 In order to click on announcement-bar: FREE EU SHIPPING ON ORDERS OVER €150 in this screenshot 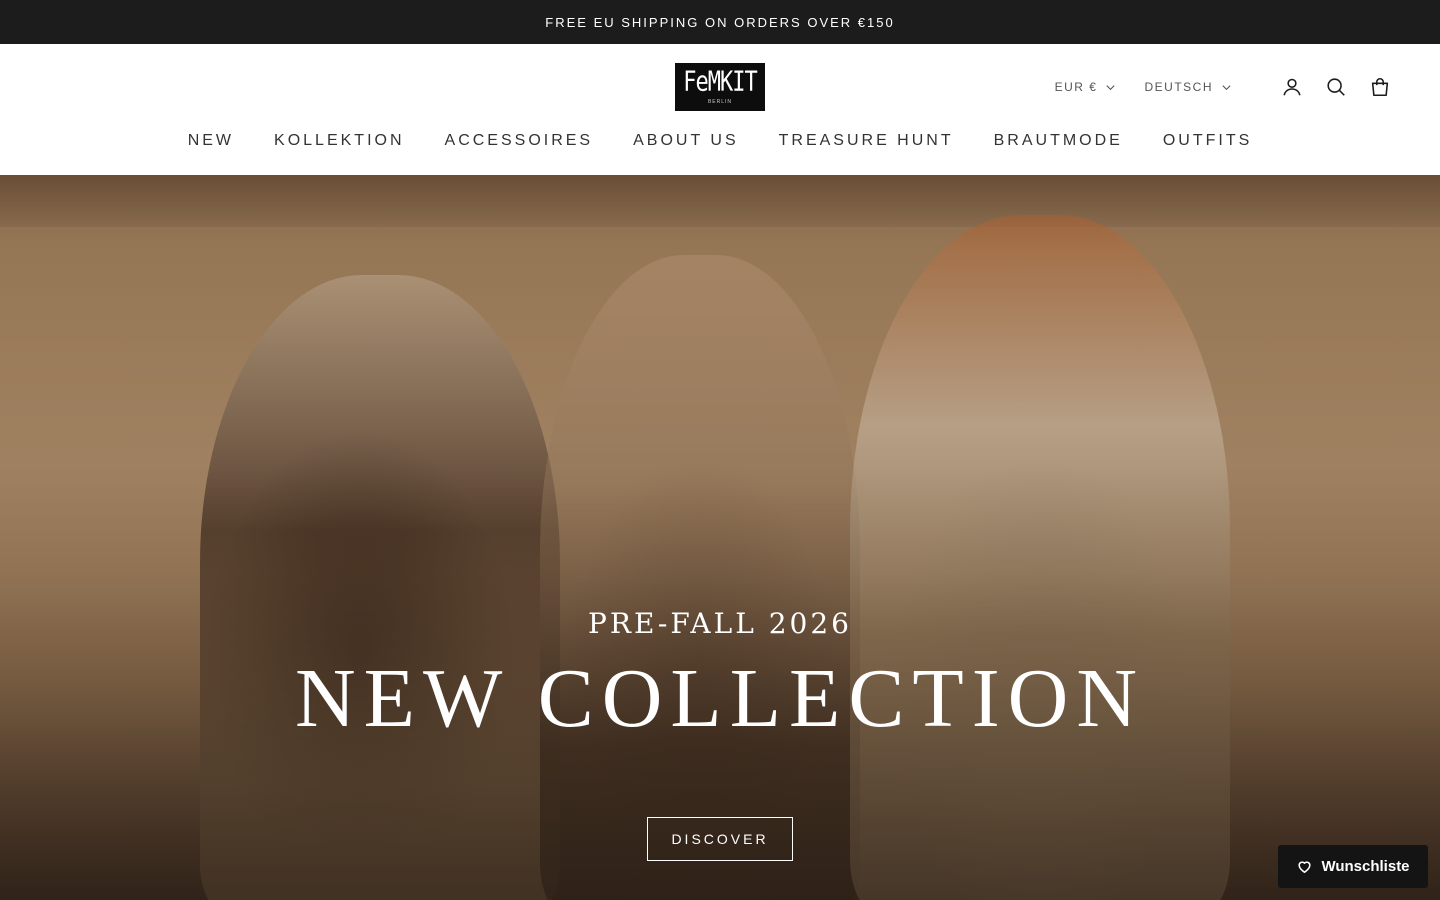, I will do `click(720, 22)`.